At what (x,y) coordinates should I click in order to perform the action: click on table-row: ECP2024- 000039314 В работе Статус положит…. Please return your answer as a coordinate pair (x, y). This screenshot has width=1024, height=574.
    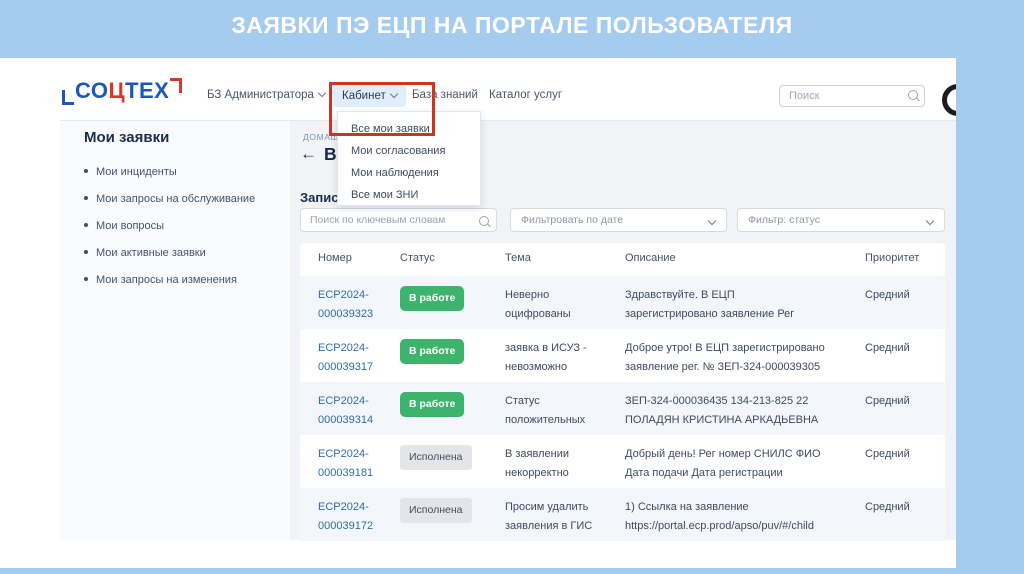
    Looking at the image, I should click on (622, 408).